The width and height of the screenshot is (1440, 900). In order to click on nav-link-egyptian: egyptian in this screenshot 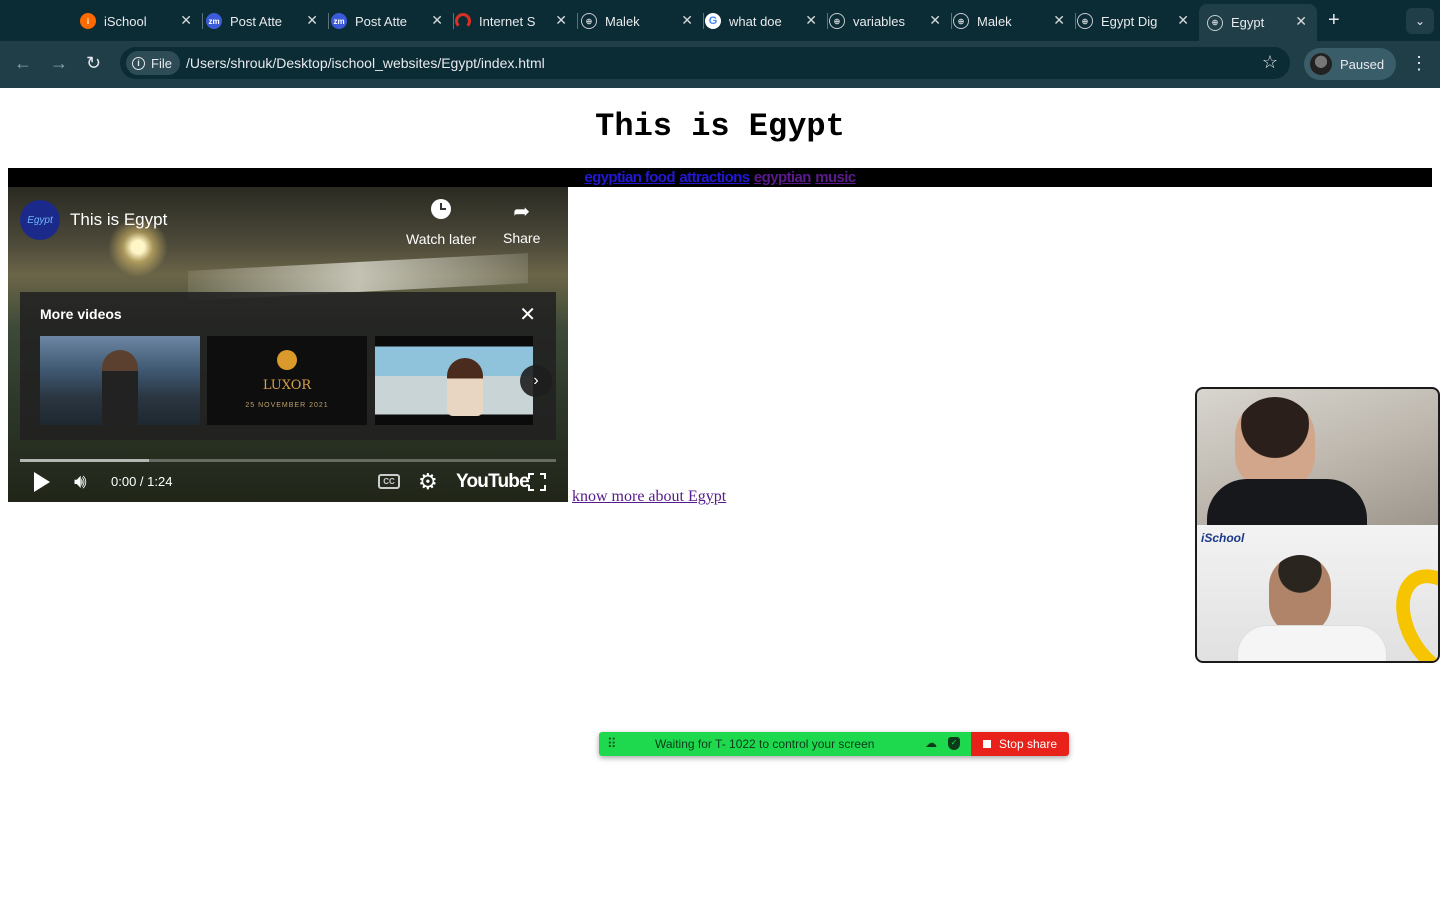, I will do `click(782, 177)`.